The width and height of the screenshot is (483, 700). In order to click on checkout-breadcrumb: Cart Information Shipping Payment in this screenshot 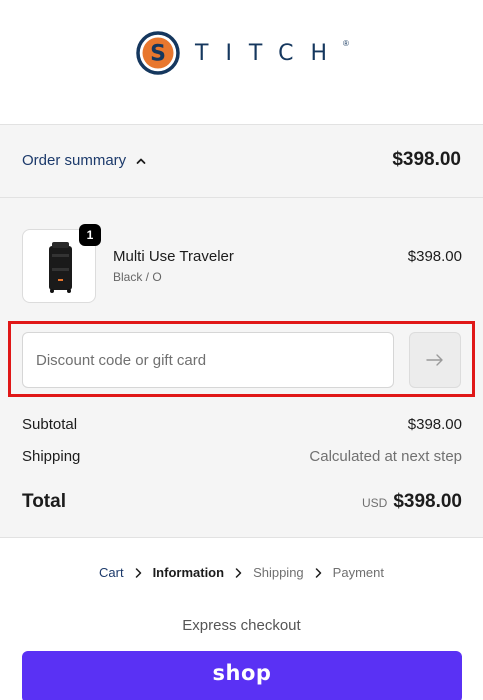, I will do `click(241, 572)`.